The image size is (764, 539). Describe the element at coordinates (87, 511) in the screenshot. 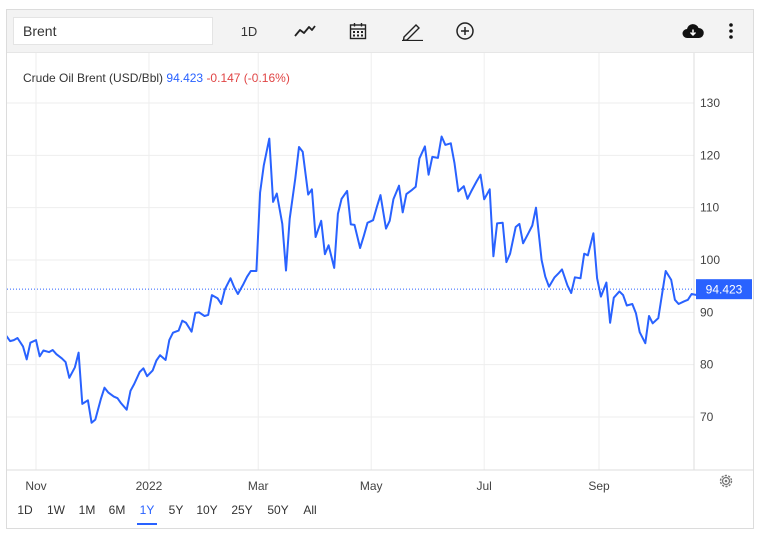

I see `range-button-1m: 1M` at that location.